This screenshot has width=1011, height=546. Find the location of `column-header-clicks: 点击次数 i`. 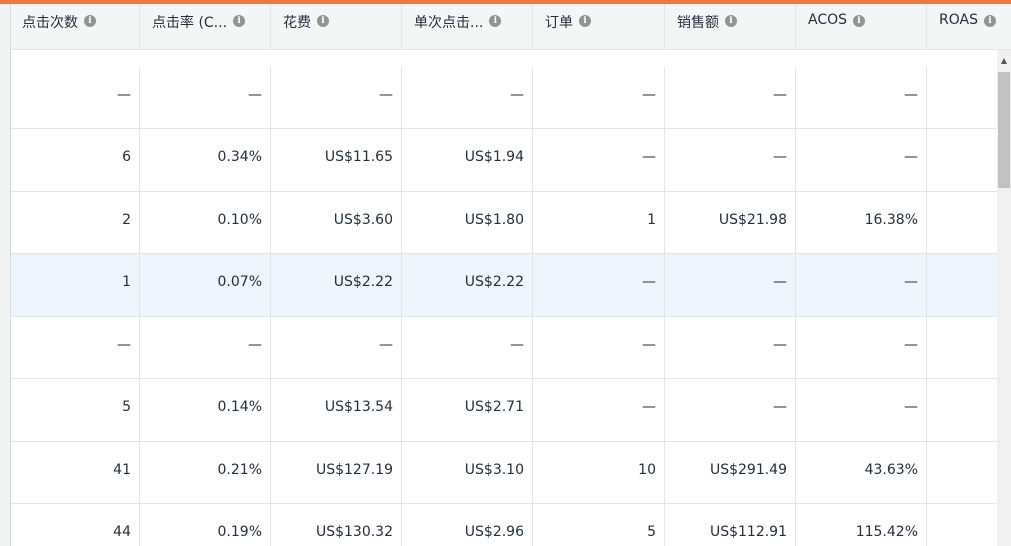

column-header-clicks: 点击次数 i is located at coordinates (75, 27).